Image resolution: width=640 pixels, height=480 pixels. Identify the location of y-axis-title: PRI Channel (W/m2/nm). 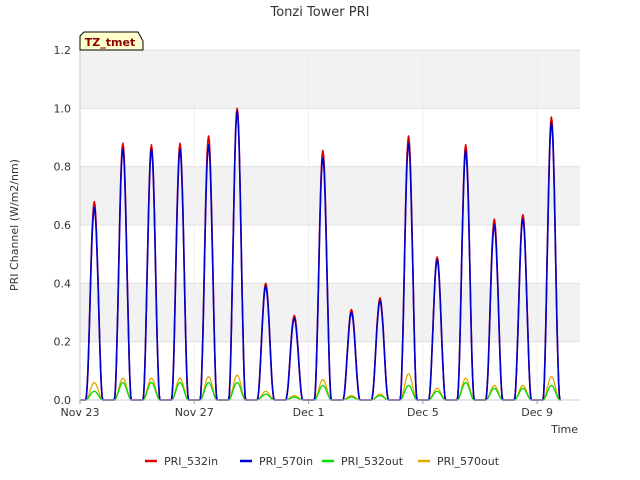
(14, 225).